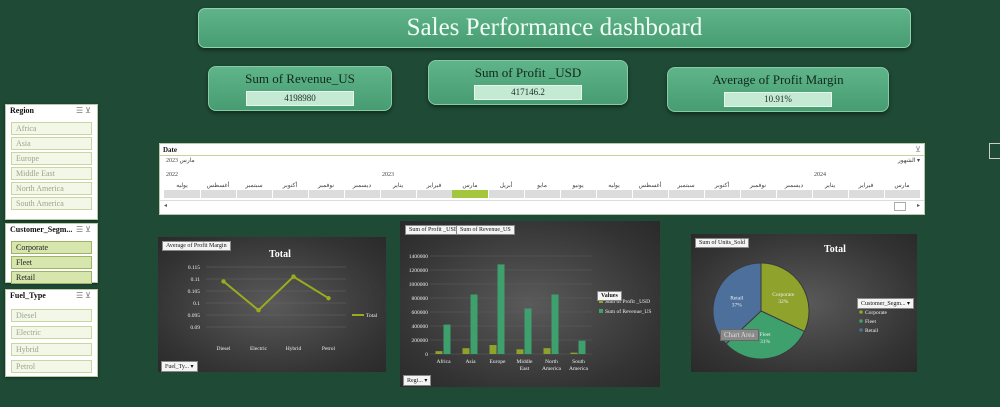  I want to click on region-item-asia: Asia, so click(51, 143).